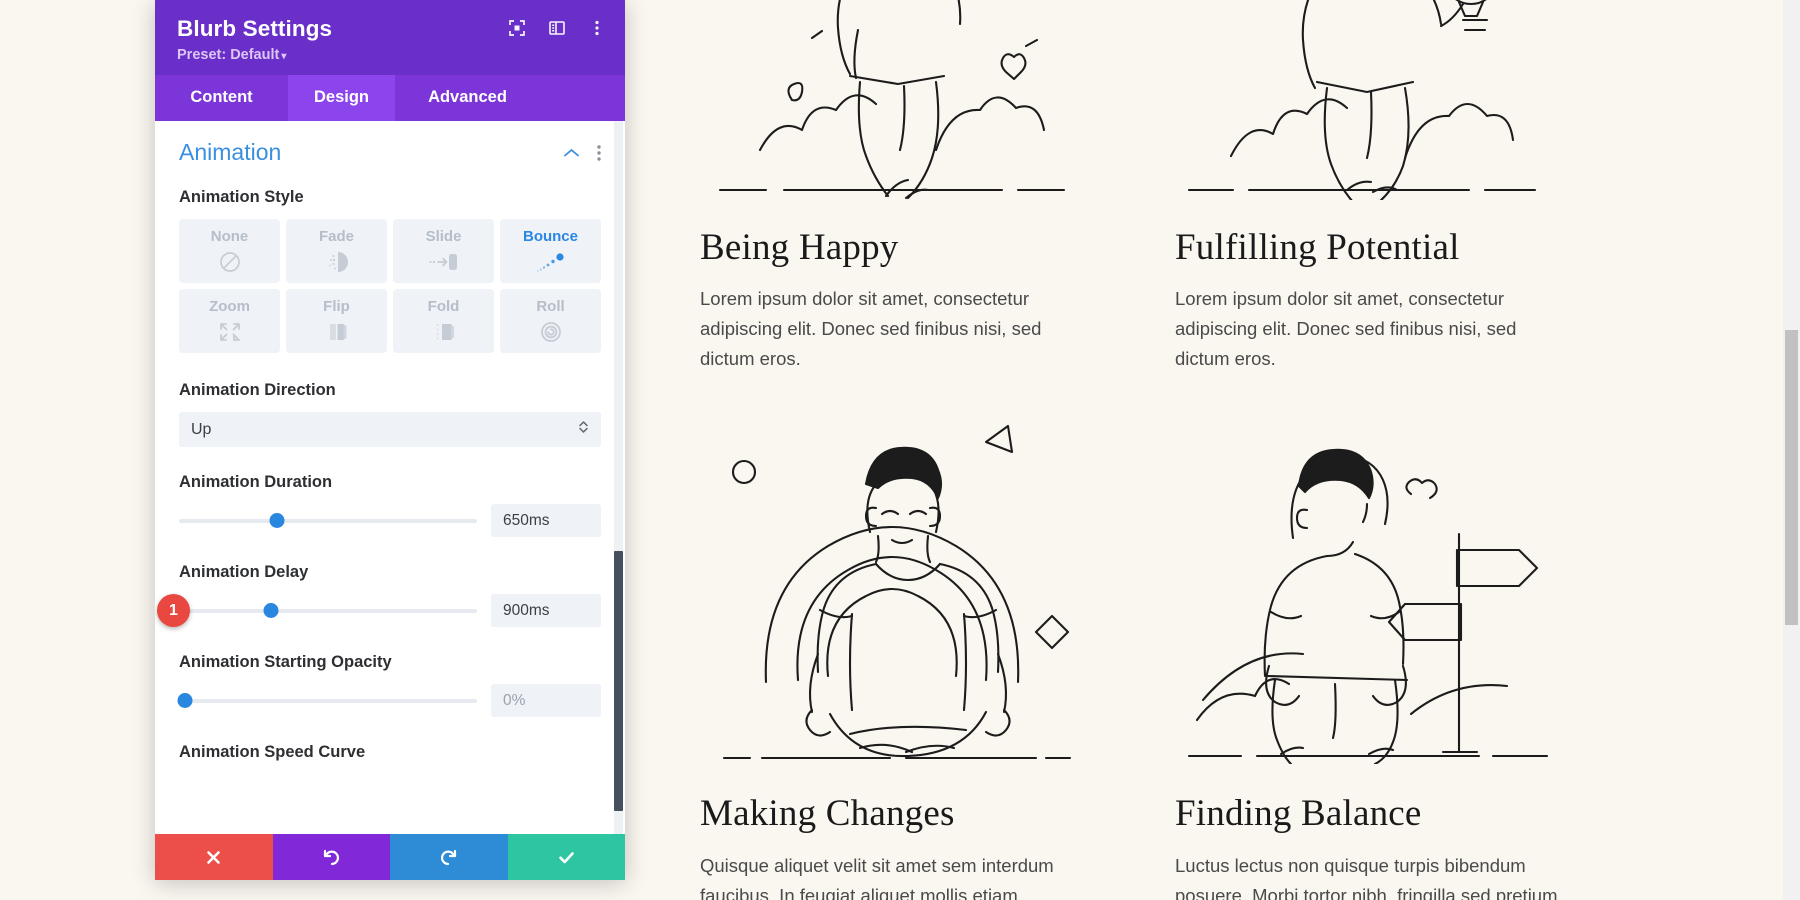  Describe the element at coordinates (1368, 607) in the screenshot. I see `illustration-person-at-signpost` at that location.